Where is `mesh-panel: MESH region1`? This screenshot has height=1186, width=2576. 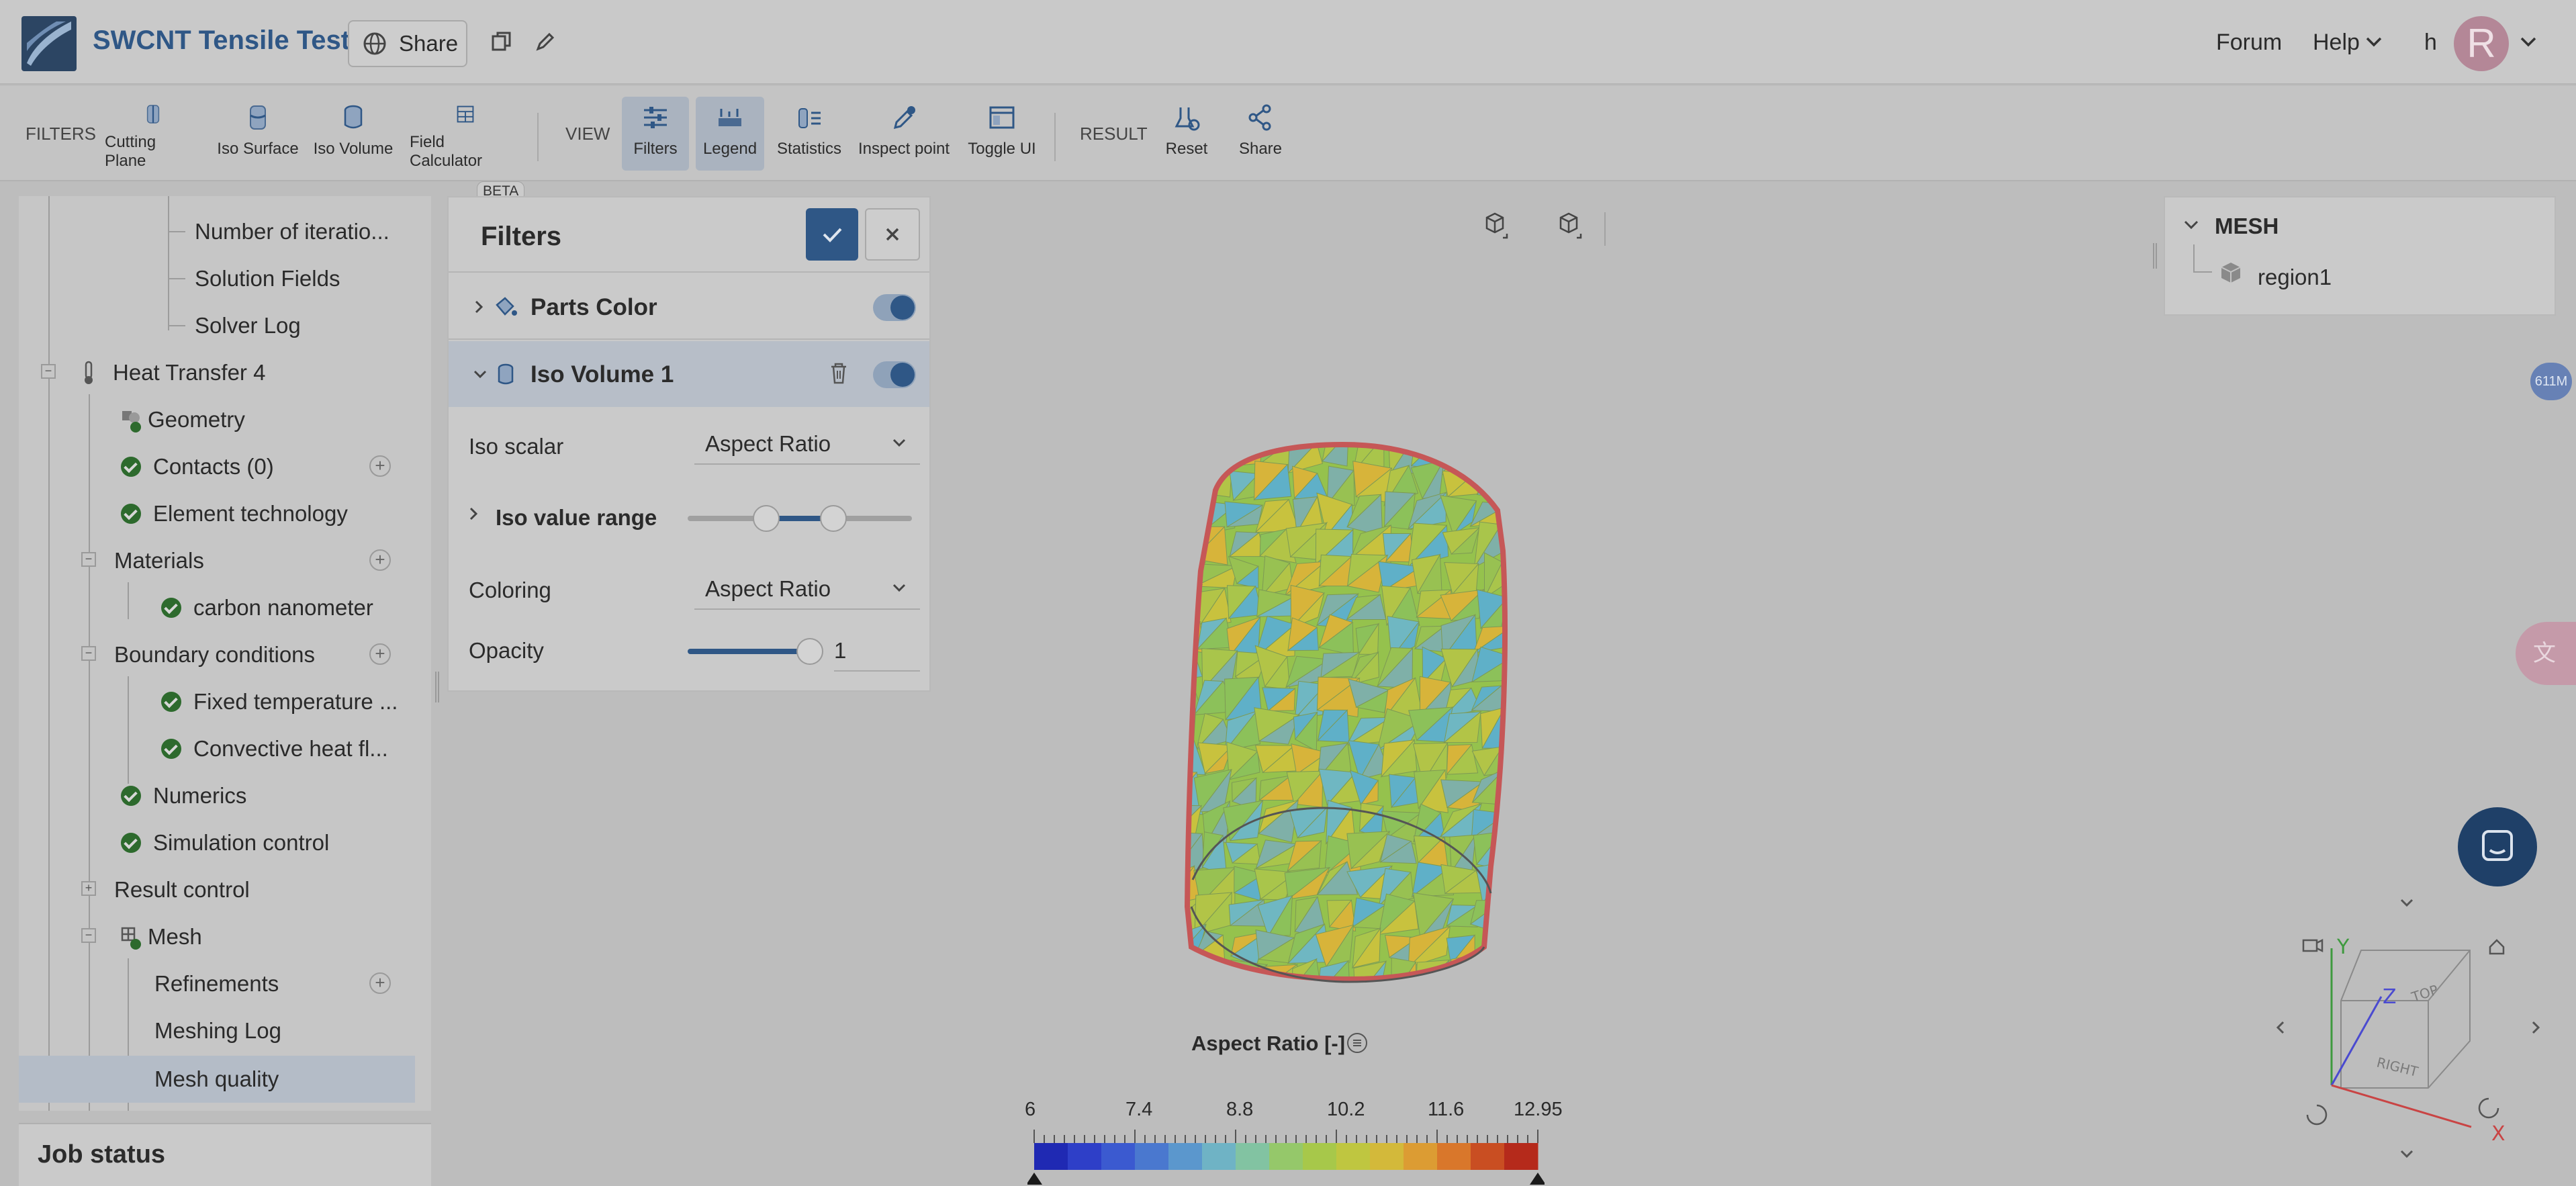 mesh-panel: MESH region1 is located at coordinates (2360, 256).